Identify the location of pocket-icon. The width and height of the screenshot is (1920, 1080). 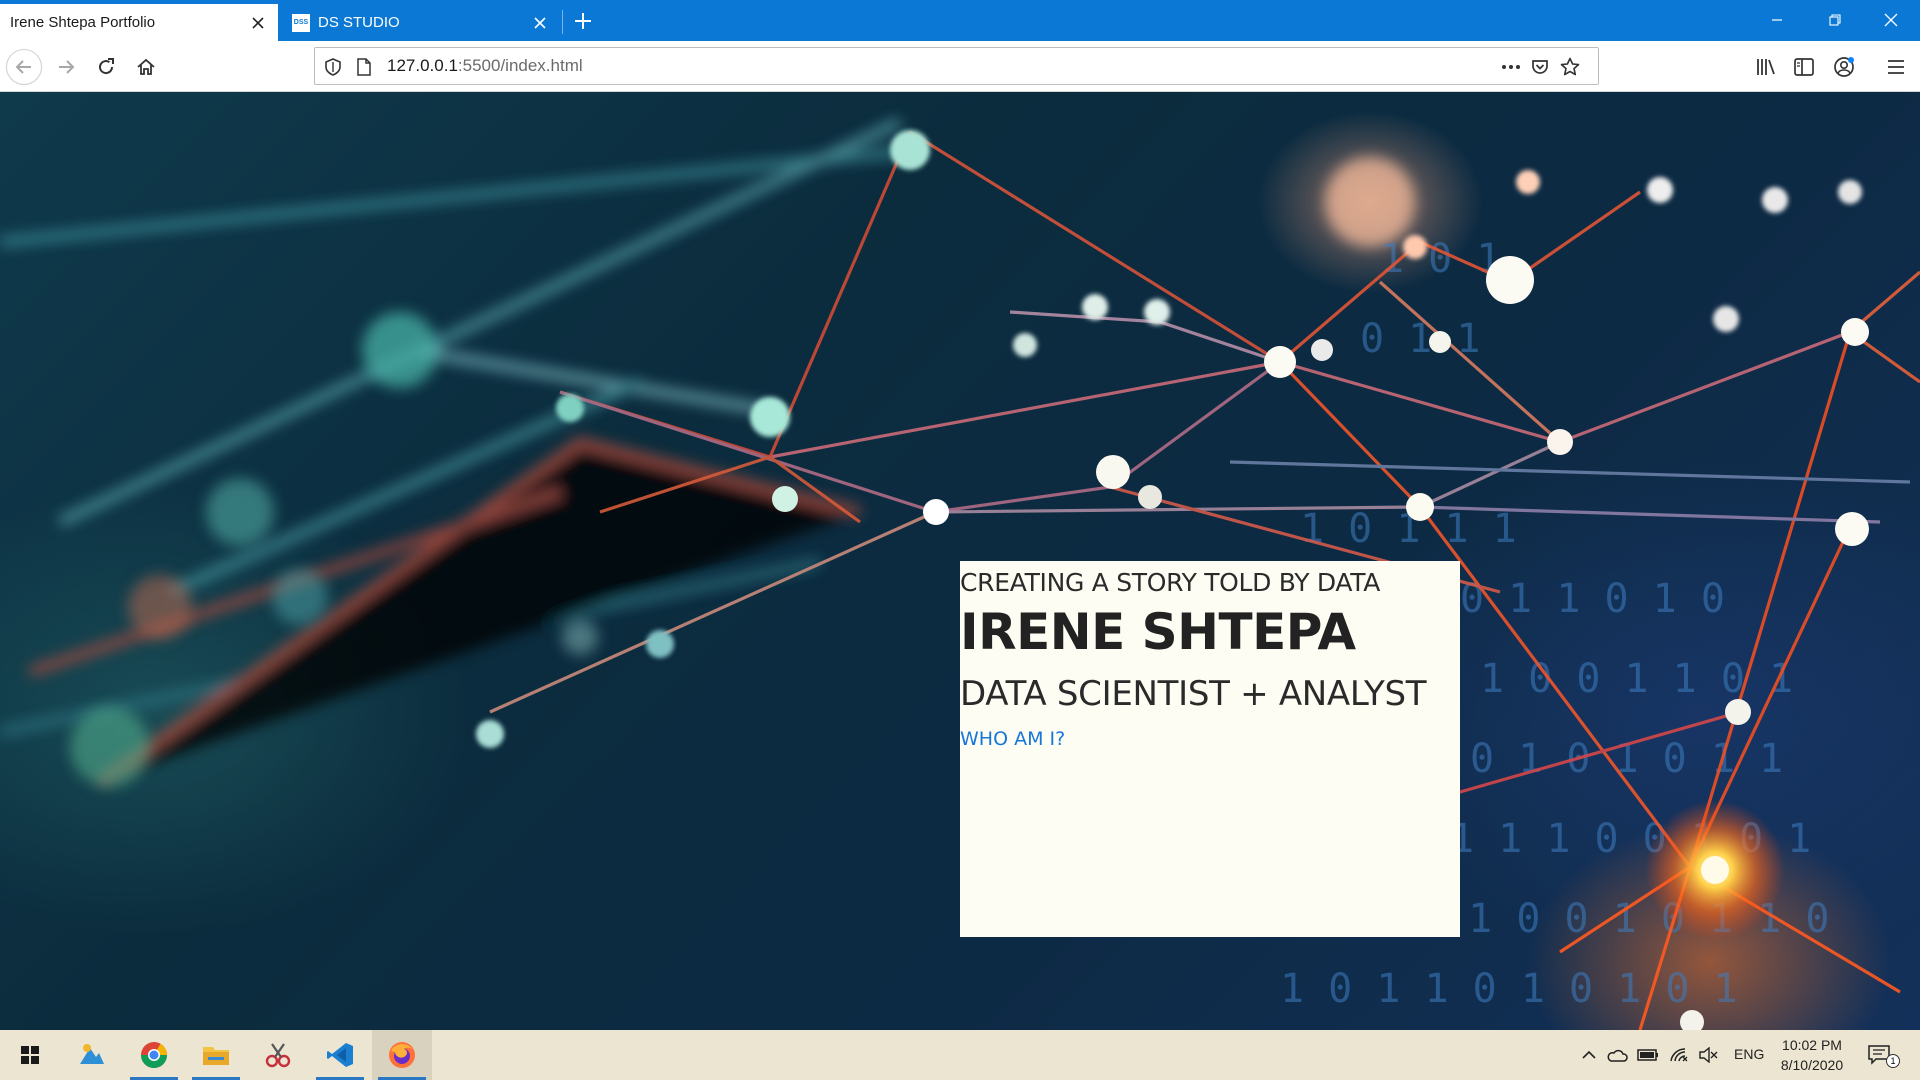
(1540, 67).